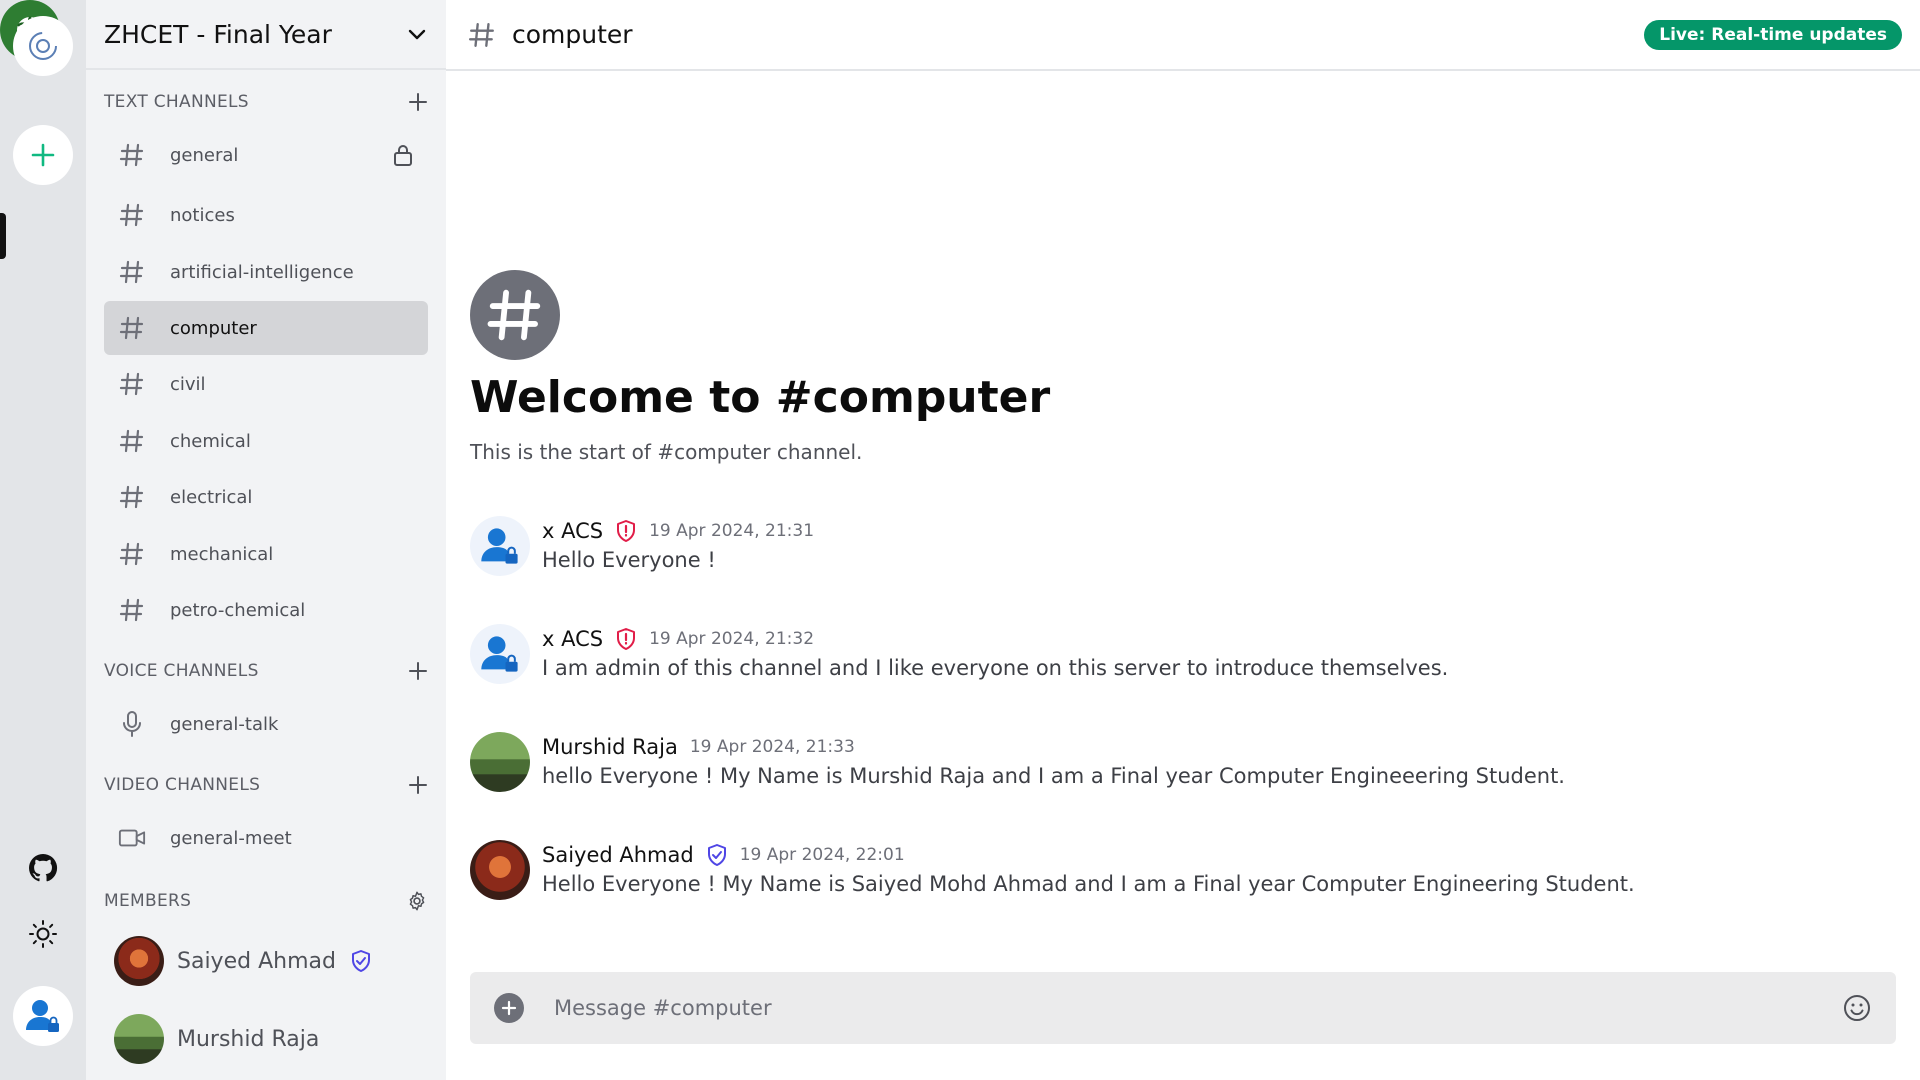 This screenshot has height=1080, width=1920. I want to click on message-timestamp: 19 Apr 2024, 21:33, so click(772, 747).